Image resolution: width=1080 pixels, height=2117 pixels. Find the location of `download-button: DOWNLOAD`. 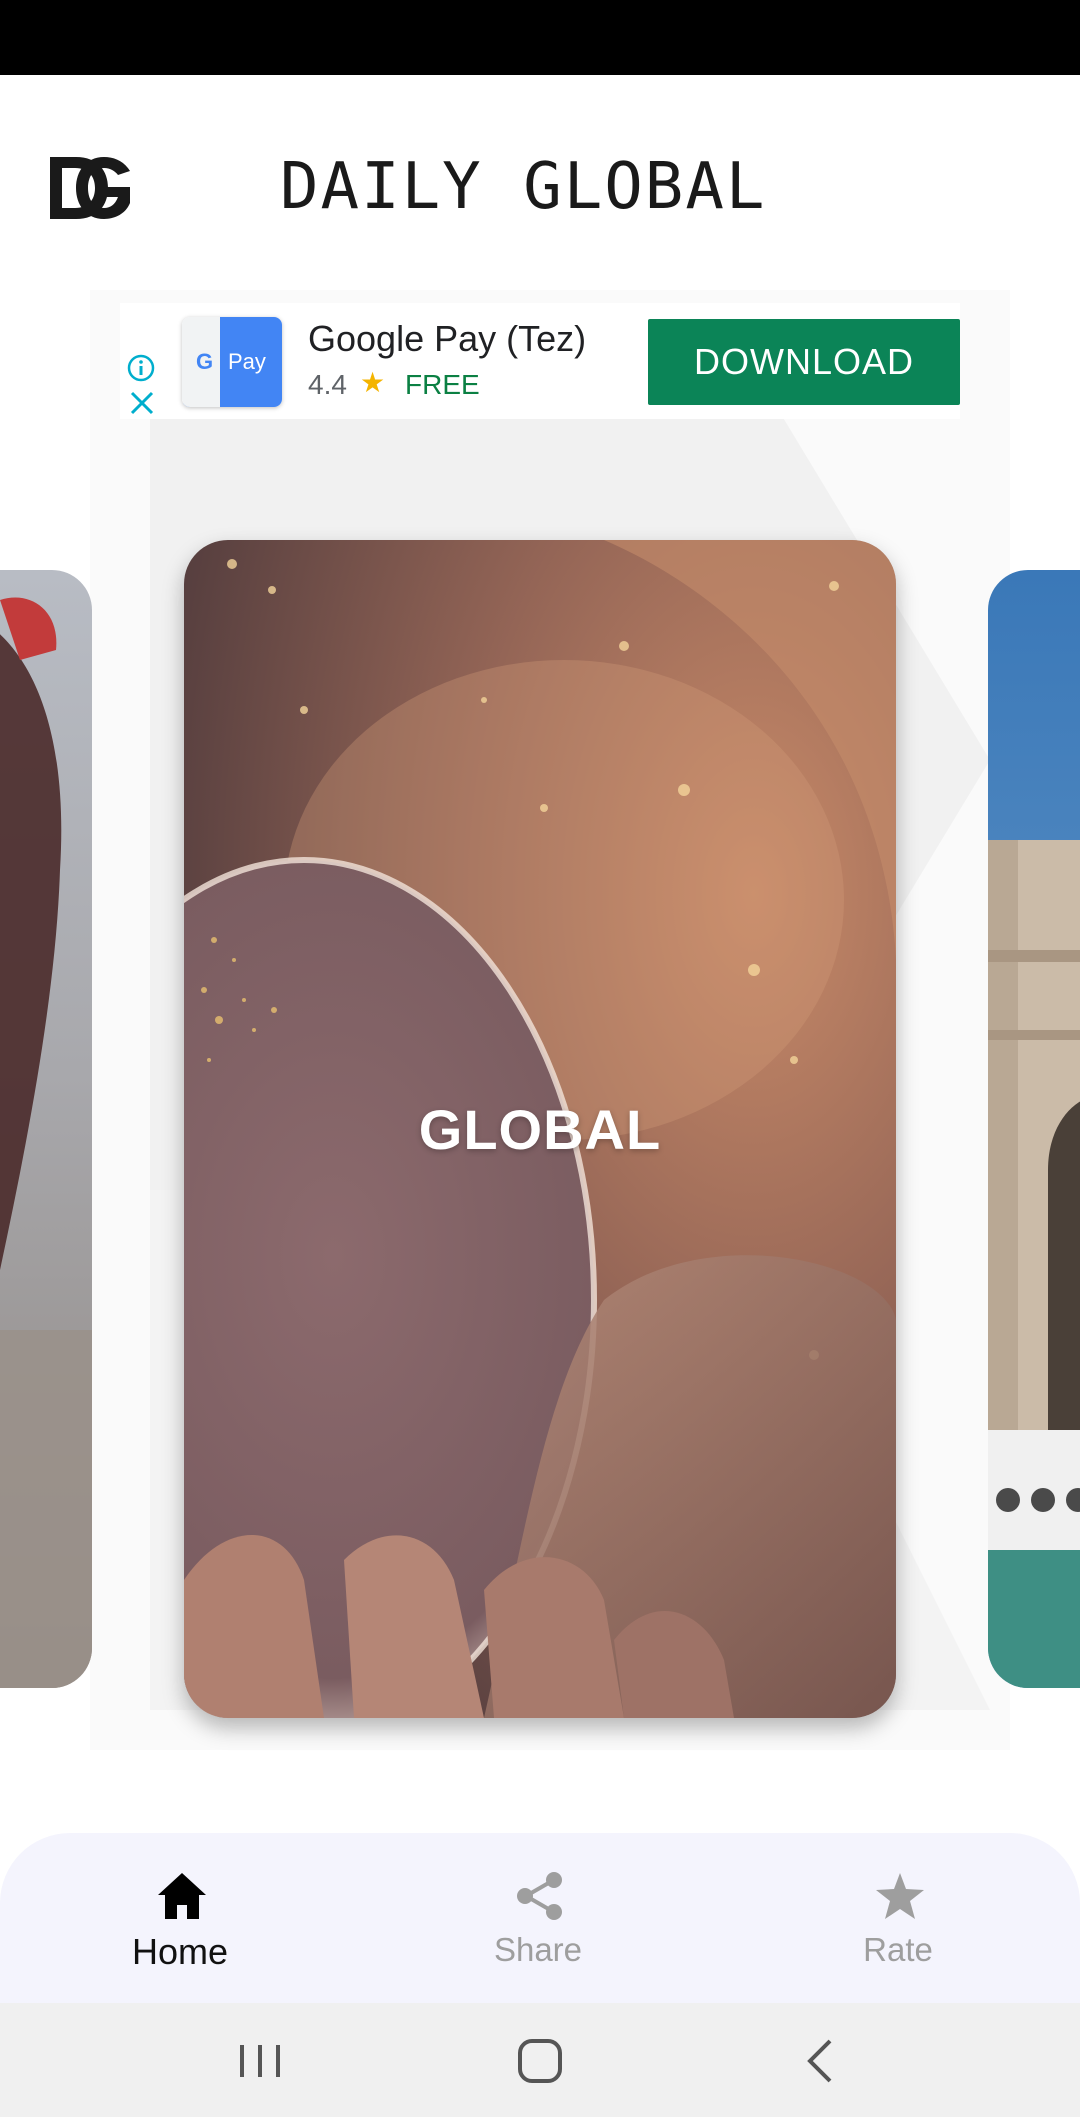

download-button: DOWNLOAD is located at coordinates (804, 362).